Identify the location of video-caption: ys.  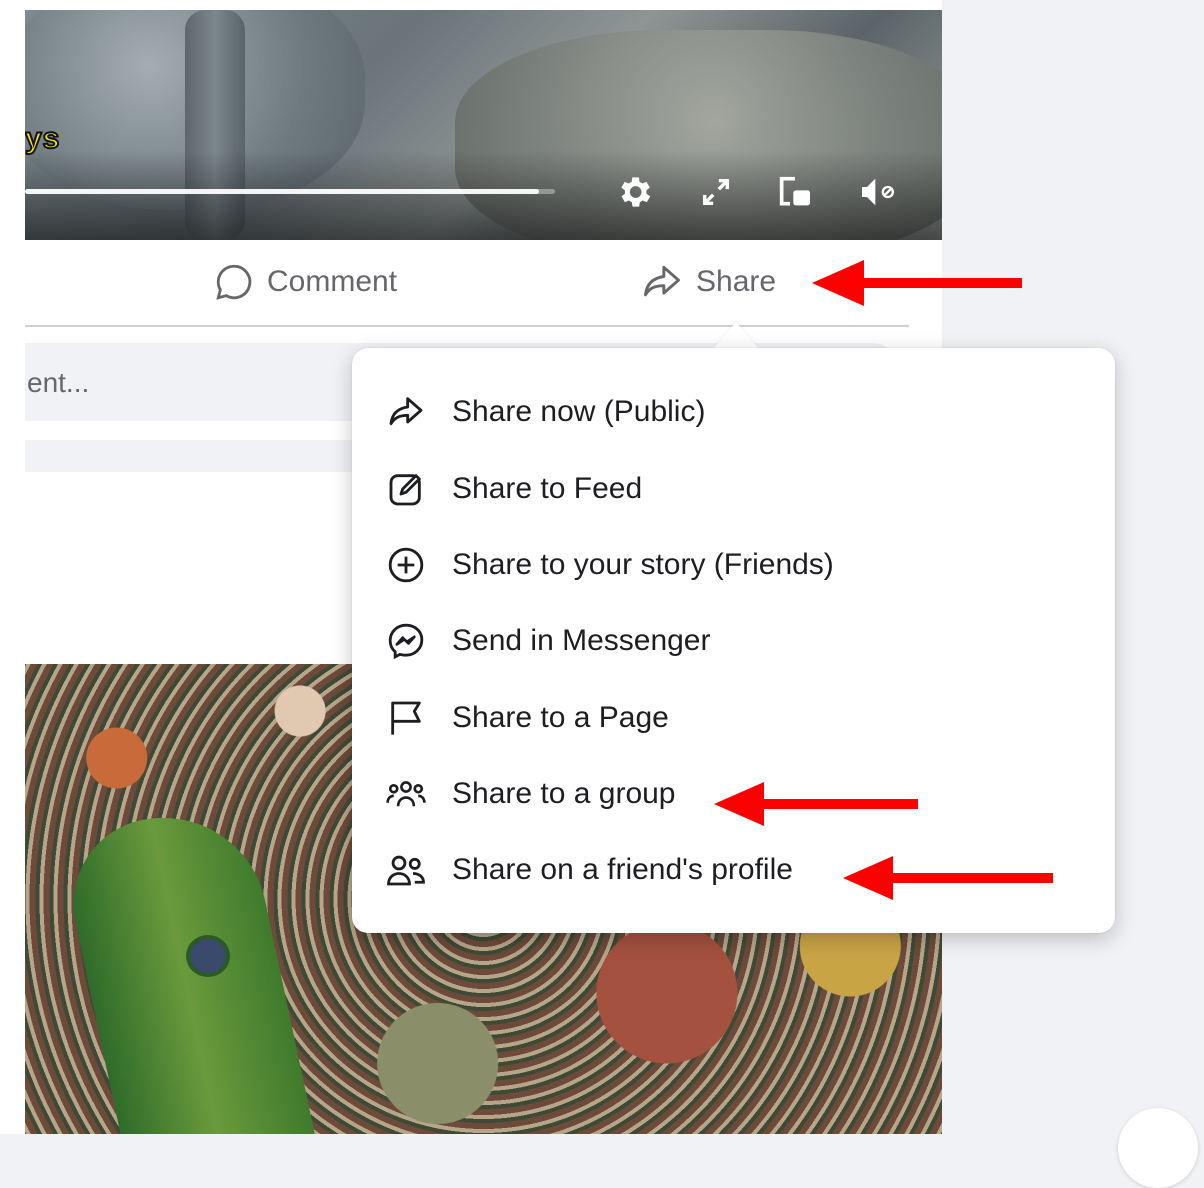
(43, 138).